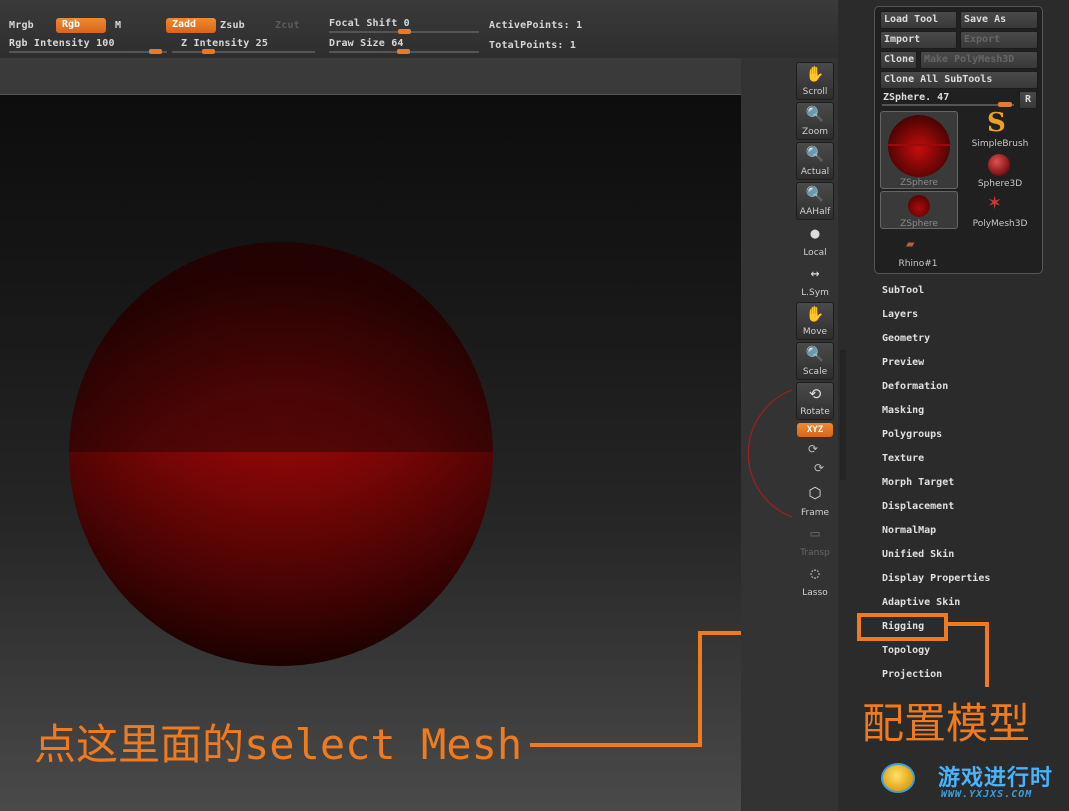 The height and width of the screenshot is (811, 1069). I want to click on menu-layers: Layers, so click(900, 314).